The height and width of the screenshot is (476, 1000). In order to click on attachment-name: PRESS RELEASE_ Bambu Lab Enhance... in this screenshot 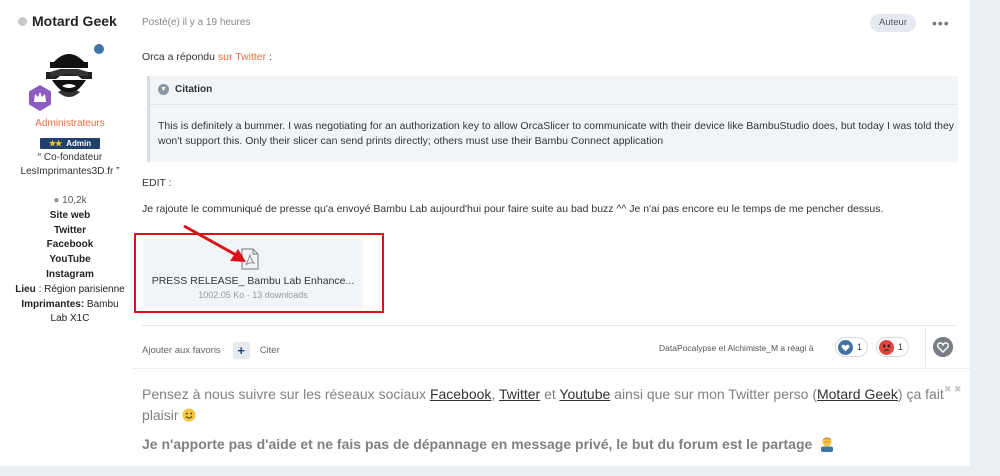, I will do `click(253, 281)`.